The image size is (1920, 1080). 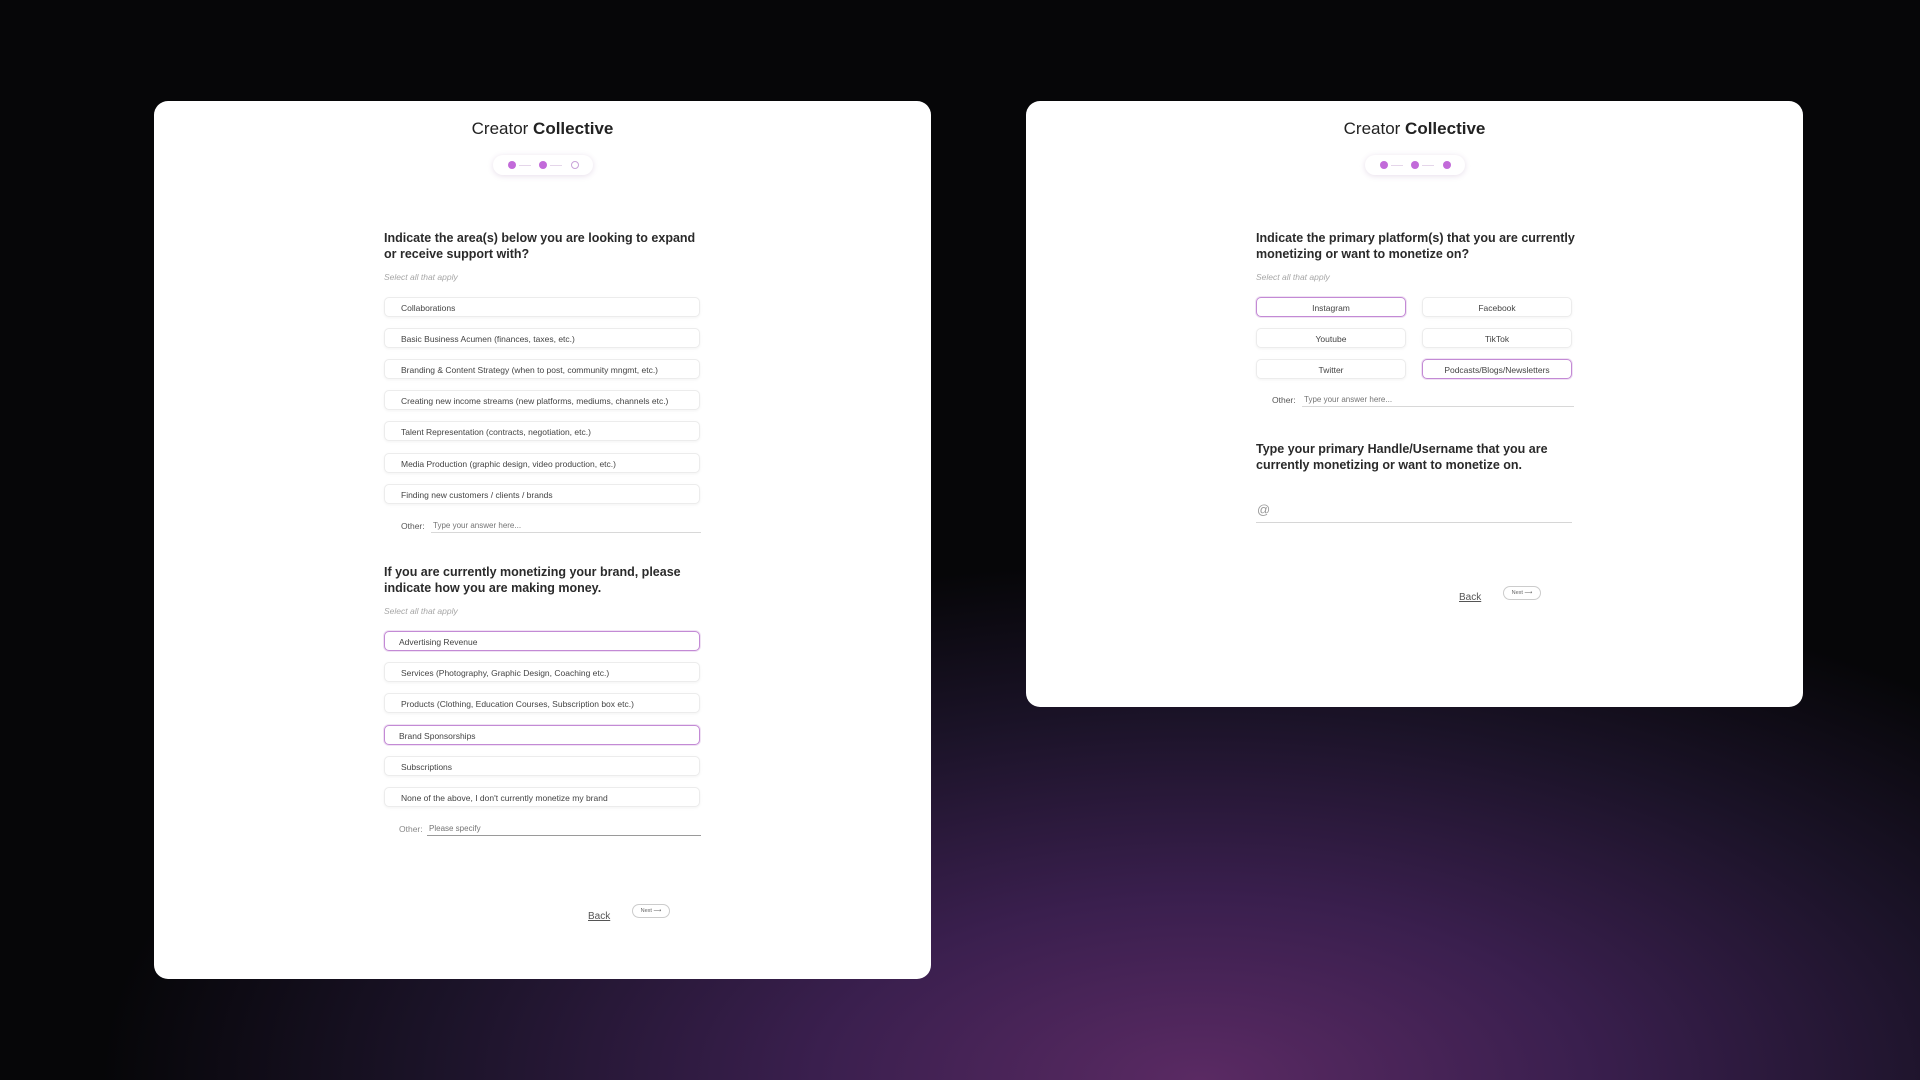 I want to click on option-subscriptions: Subscriptions, so click(x=542, y=766).